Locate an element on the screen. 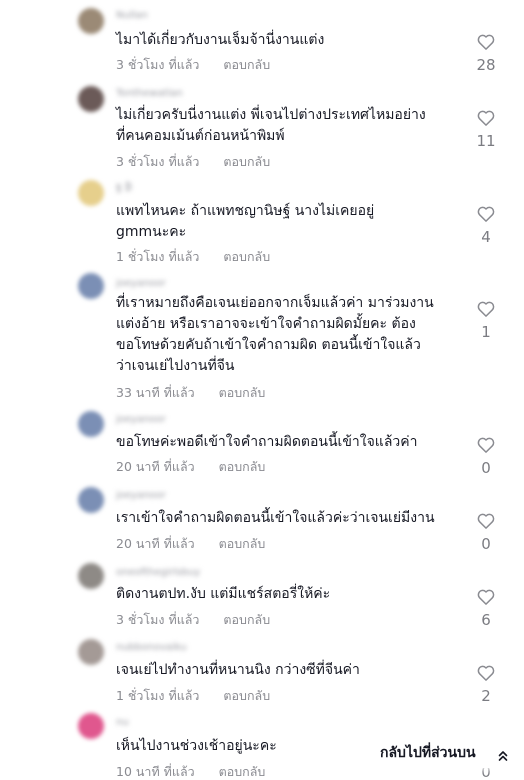 This screenshot has width=524, height=780. comment-text: เจนเย่ไปทำงานที่หนานนิง กว่างซีที่จีนค่า is located at coordinates (238, 670).